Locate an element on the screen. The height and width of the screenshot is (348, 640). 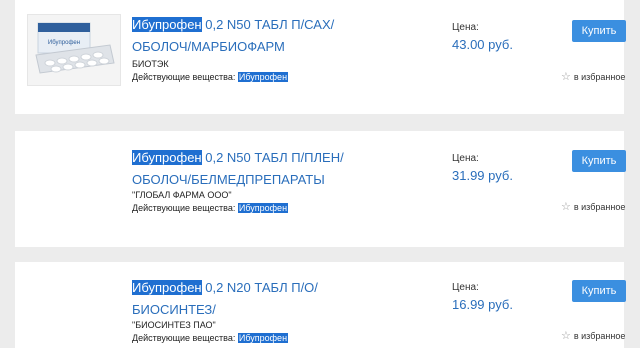
title-line2: ОБОЛОЧ/БЕЛМЕДПРЕПАРАТЫ is located at coordinates (228, 179).